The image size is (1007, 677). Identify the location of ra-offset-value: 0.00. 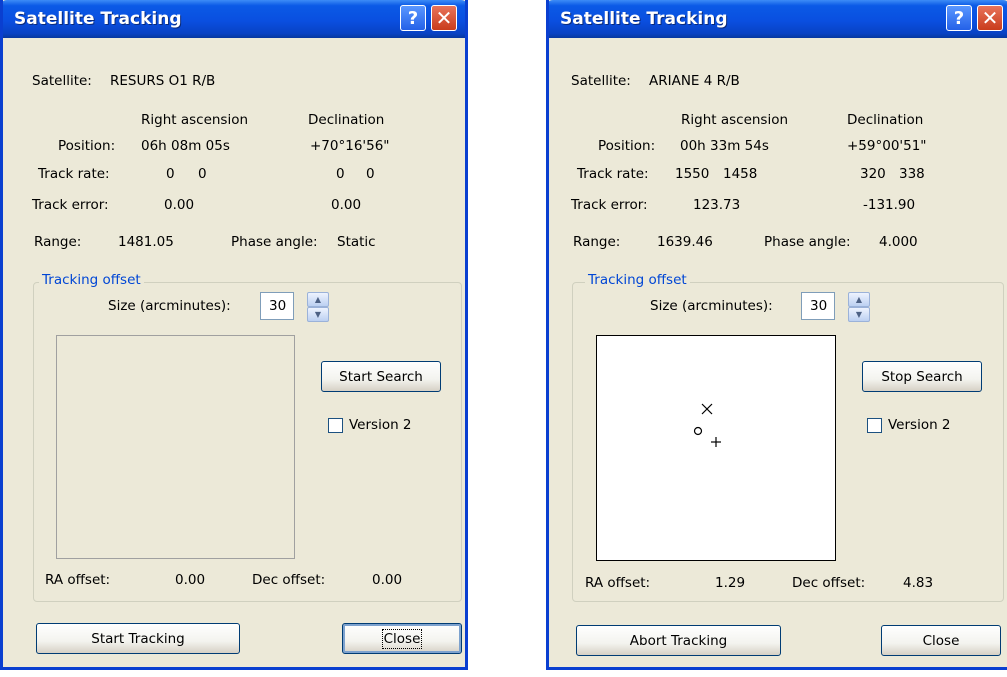
(190, 580).